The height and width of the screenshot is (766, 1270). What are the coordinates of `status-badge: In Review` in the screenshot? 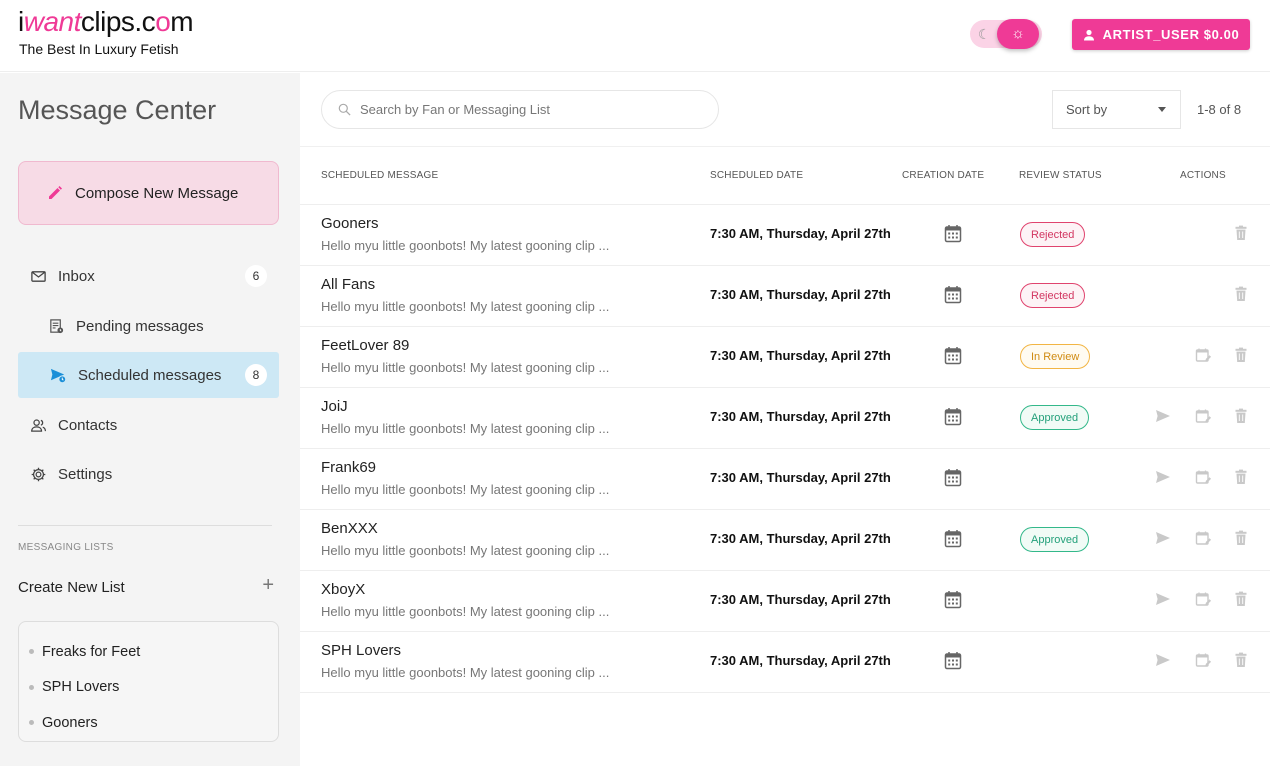 It's located at (1055, 356).